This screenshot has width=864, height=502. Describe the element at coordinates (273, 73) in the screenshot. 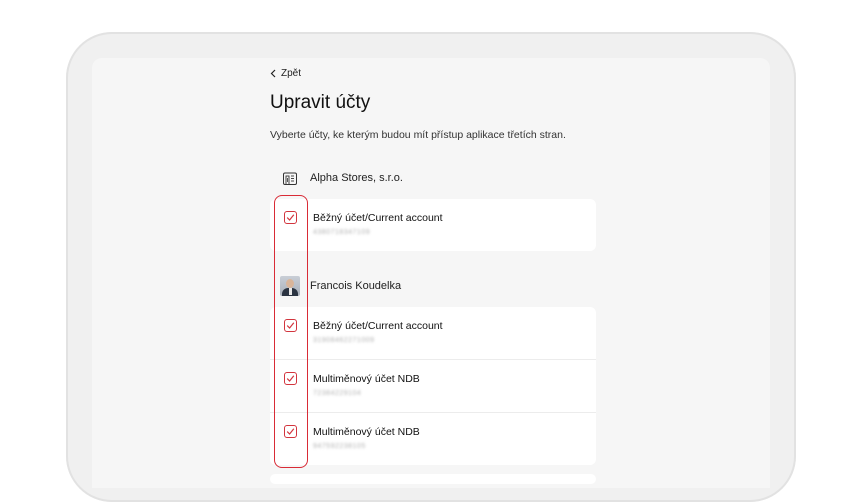

I see `chevron-left-icon` at that location.